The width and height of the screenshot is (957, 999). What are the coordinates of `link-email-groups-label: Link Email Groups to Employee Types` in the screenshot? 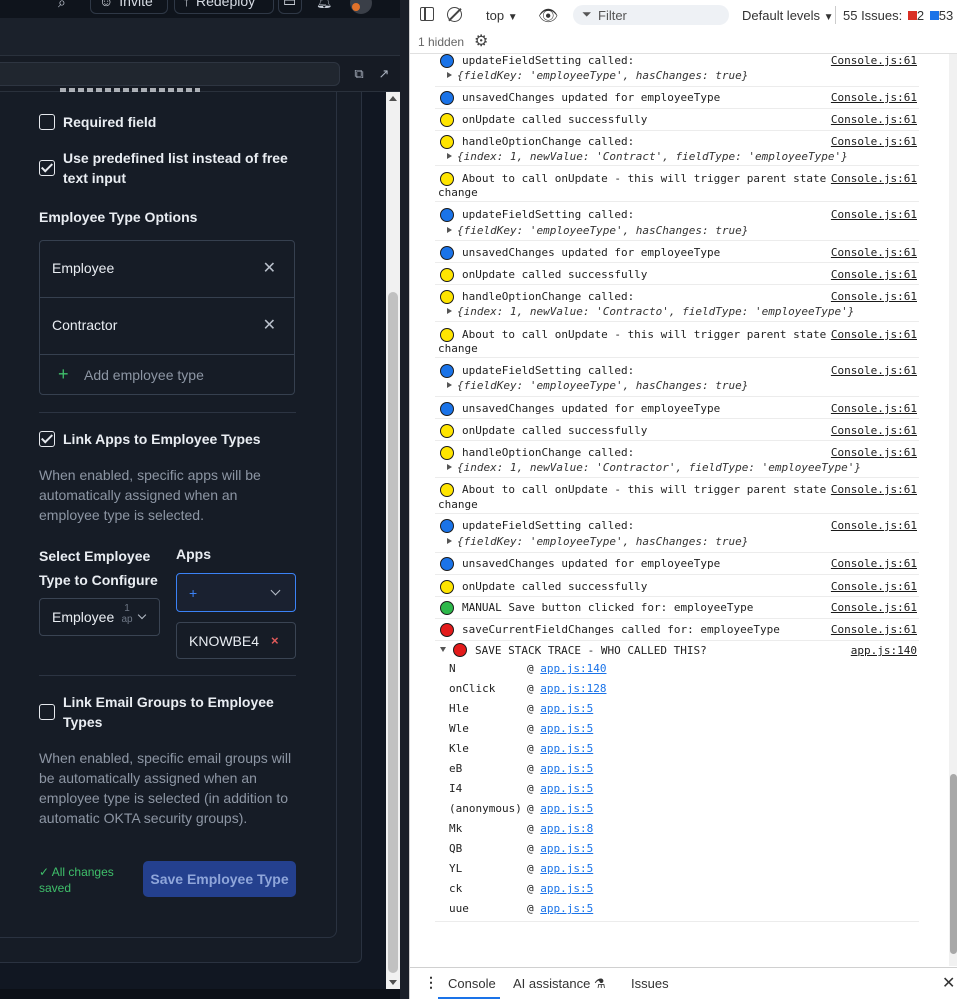 It's located at (168, 712).